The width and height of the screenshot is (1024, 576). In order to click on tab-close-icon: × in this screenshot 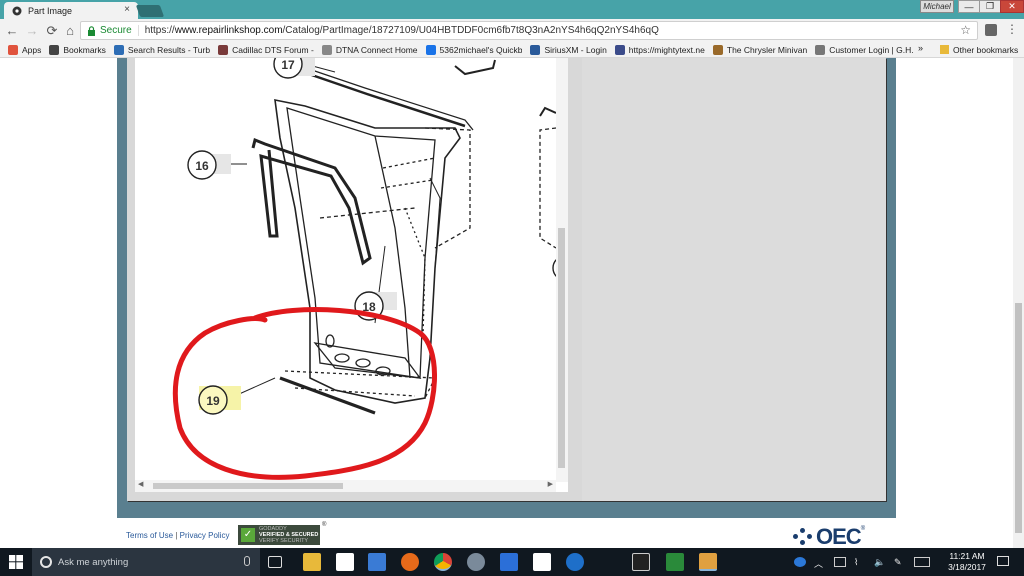, I will do `click(127, 9)`.